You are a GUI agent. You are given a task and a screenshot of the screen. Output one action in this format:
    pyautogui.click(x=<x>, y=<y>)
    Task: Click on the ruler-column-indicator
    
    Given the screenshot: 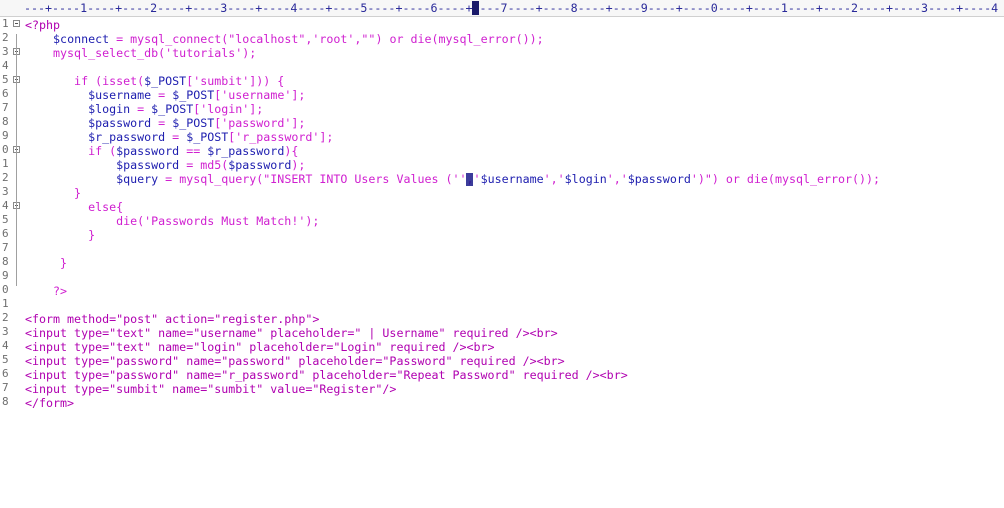 What is the action you would take?
    pyautogui.click(x=475, y=8)
    